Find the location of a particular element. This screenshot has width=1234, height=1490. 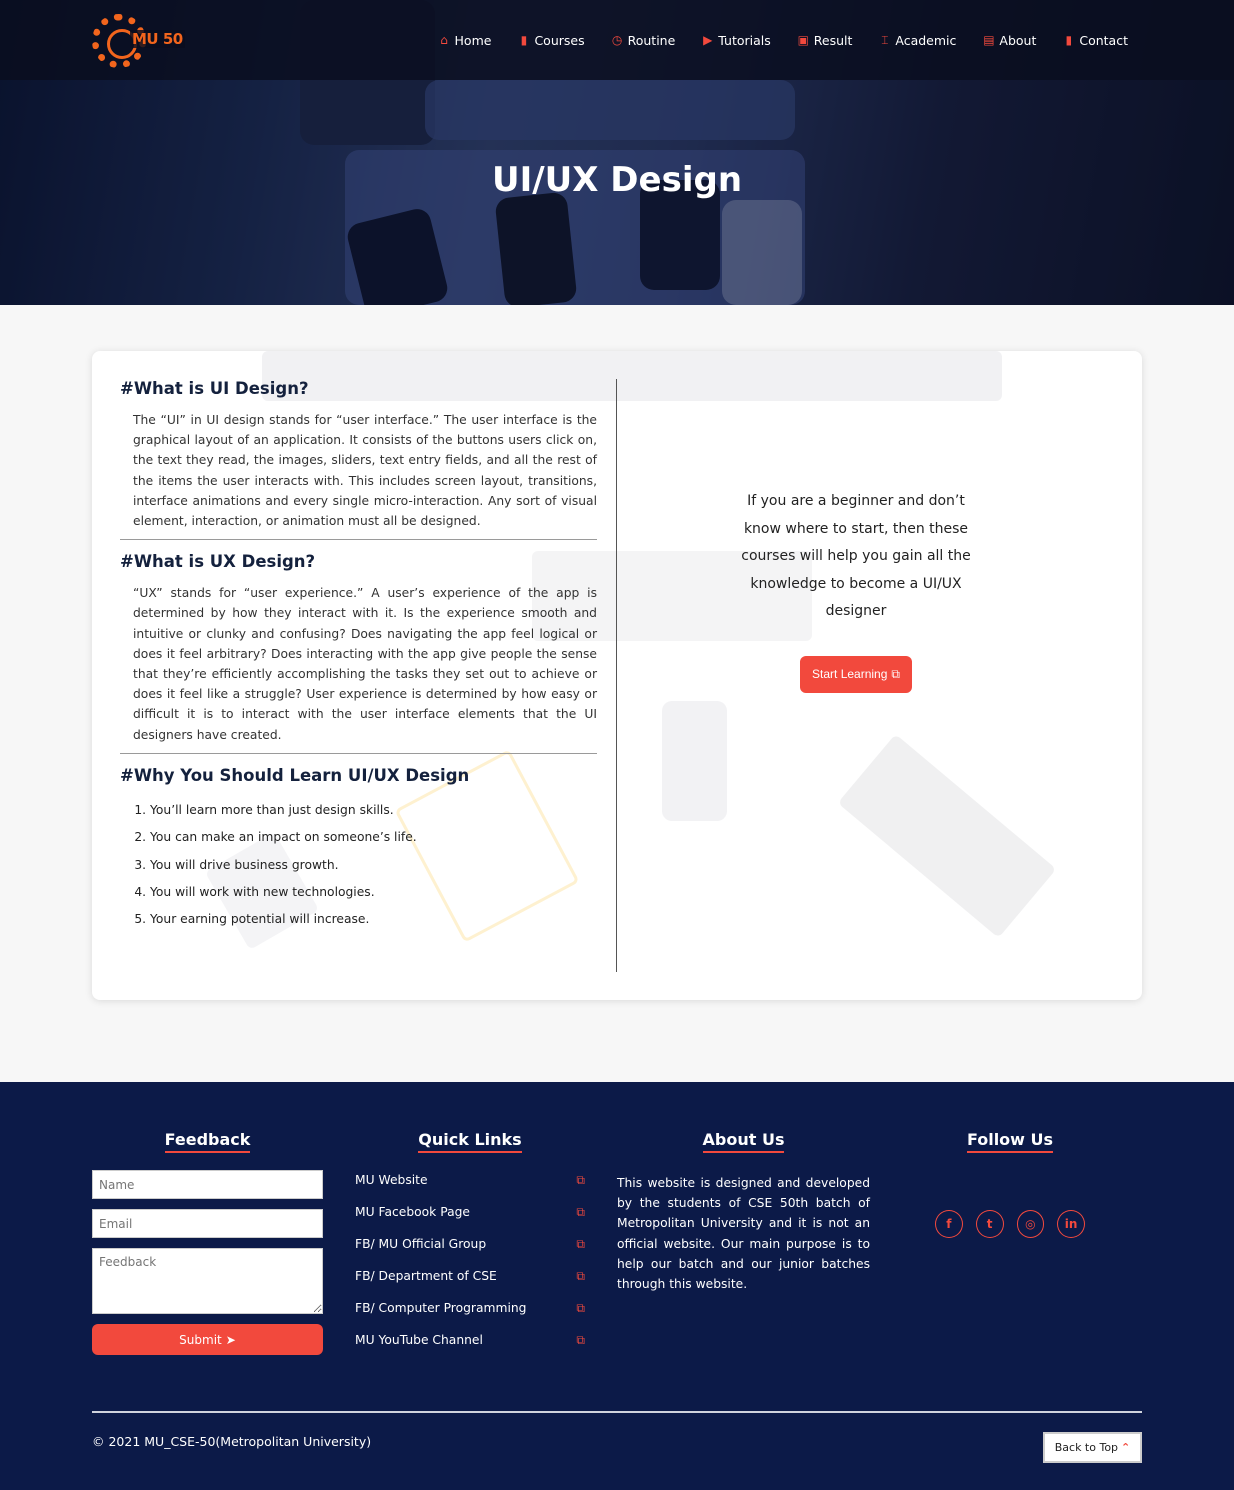

quick-link: MU Website ⧉ is located at coordinates (470, 1189).